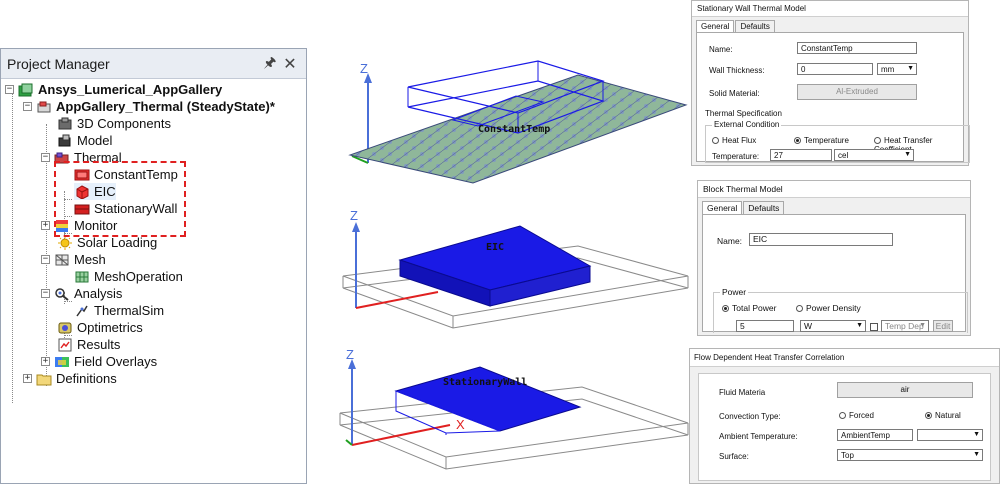 The width and height of the screenshot is (1000, 489). I want to click on tree-item-results: Results, so click(88, 344).